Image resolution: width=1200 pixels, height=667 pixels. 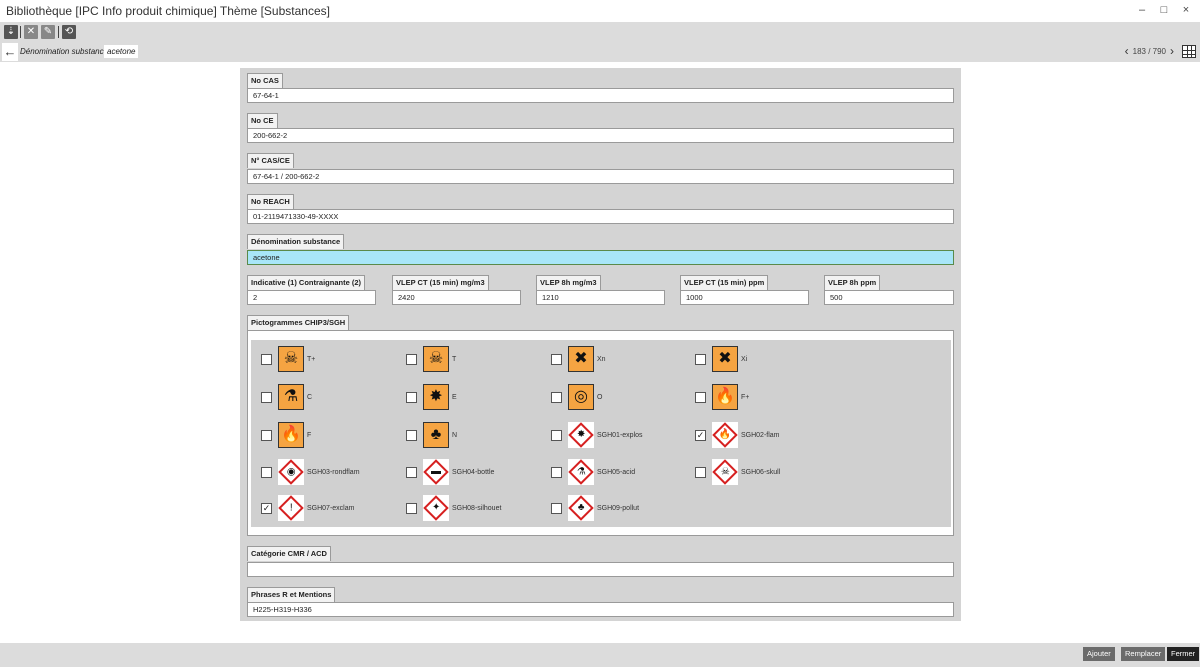 I want to click on pictogram-label: C, so click(x=310, y=397).